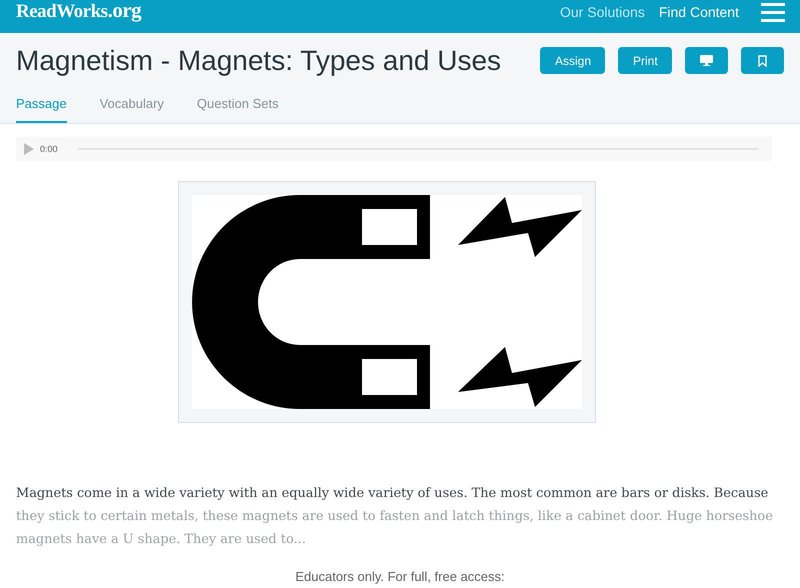 Image resolution: width=800 pixels, height=588 pixels. I want to click on tab: Vocabulary, so click(132, 109).